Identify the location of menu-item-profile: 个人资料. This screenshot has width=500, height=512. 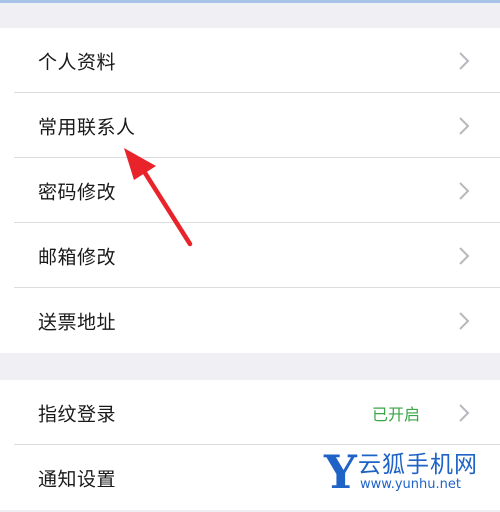
(250, 60).